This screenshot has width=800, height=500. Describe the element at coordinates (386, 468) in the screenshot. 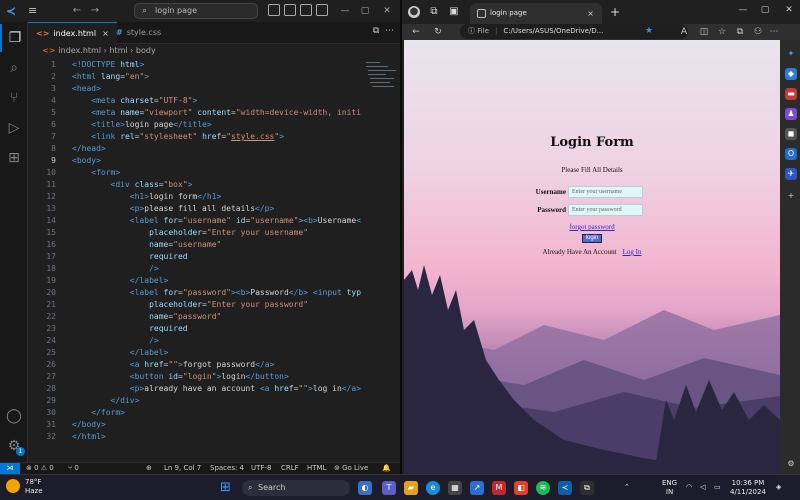

I see `notifications-icon: 🔔` at that location.